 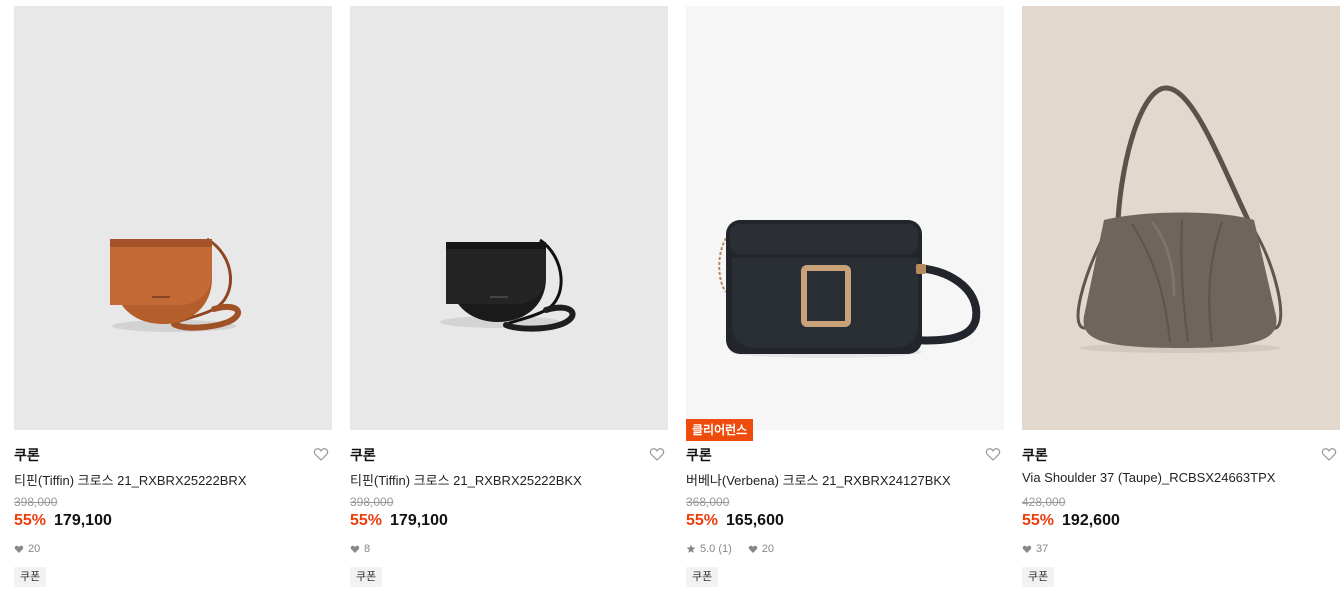 I want to click on clearance-badge: 클리어런스, so click(x=720, y=430).